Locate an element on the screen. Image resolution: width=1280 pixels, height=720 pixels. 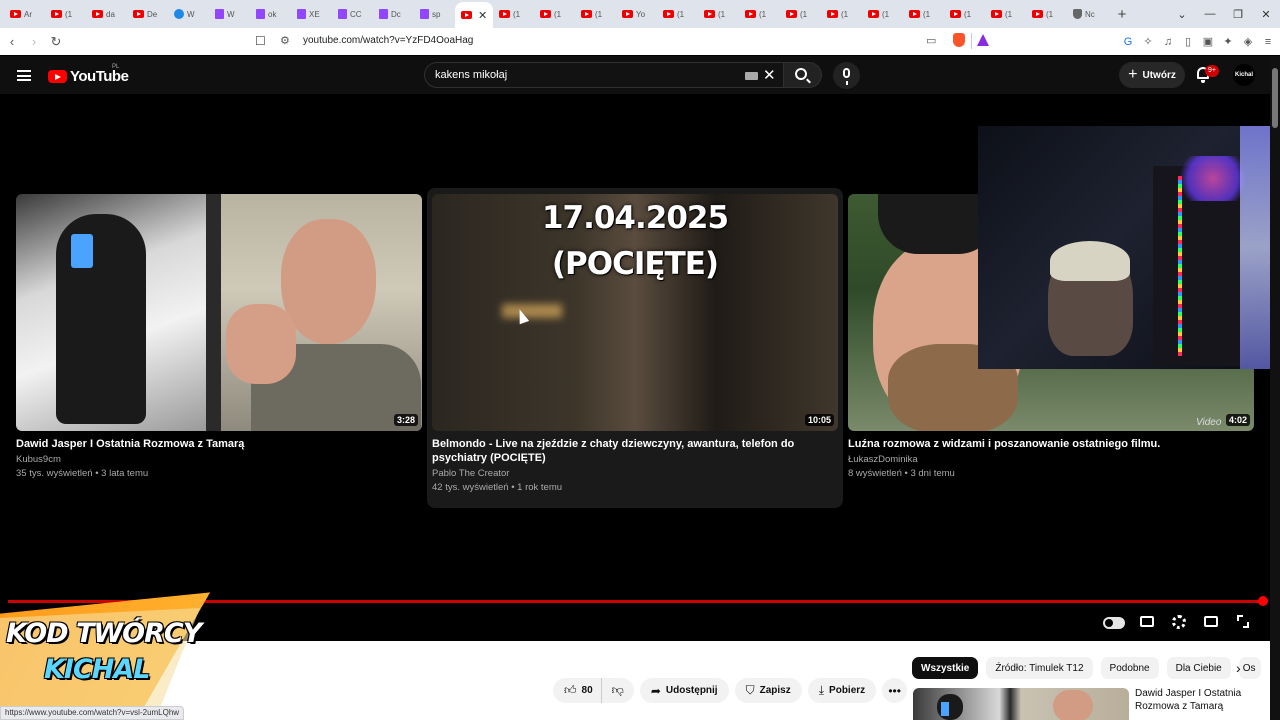
puzzle-icon: ✧ is located at coordinates (1148, 41).